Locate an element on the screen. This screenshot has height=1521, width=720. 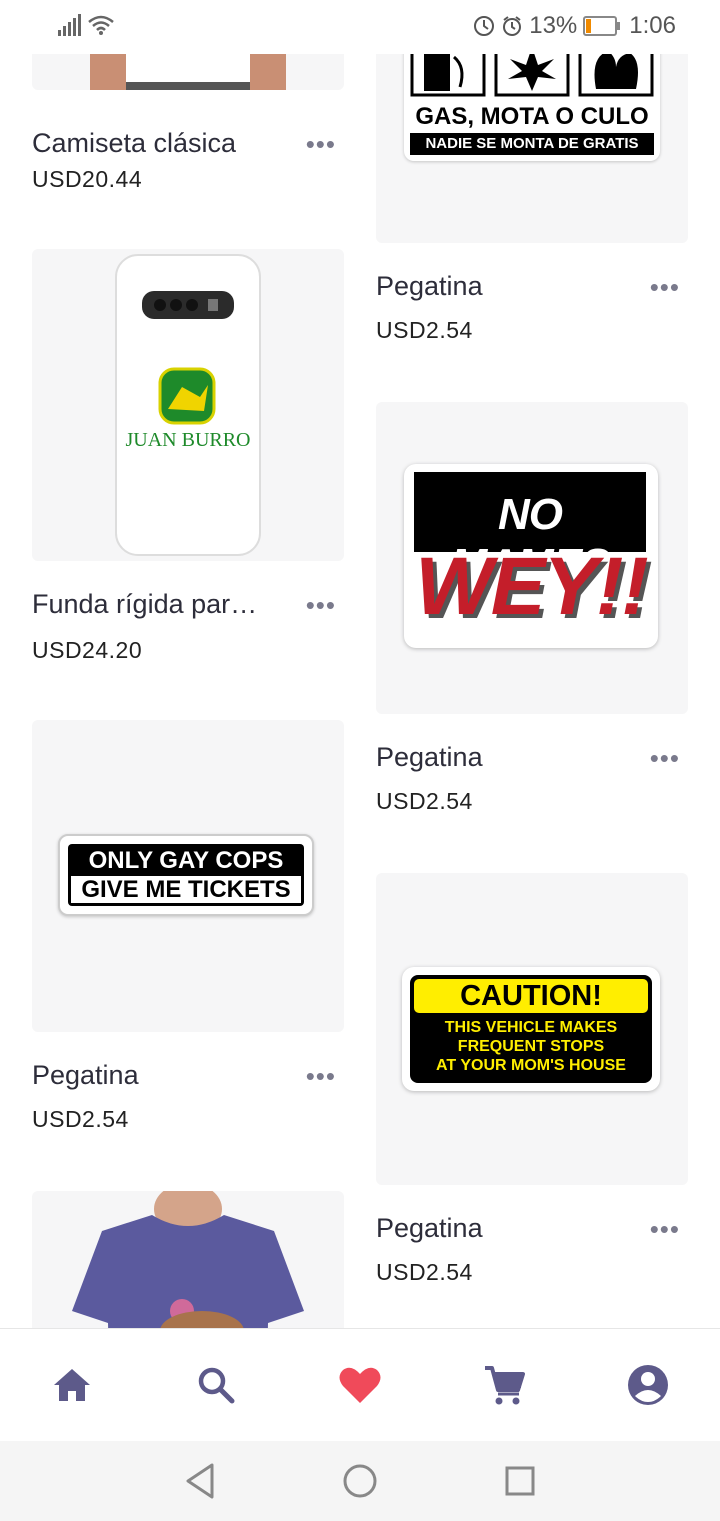
account-icon is located at coordinates (648, 1385).